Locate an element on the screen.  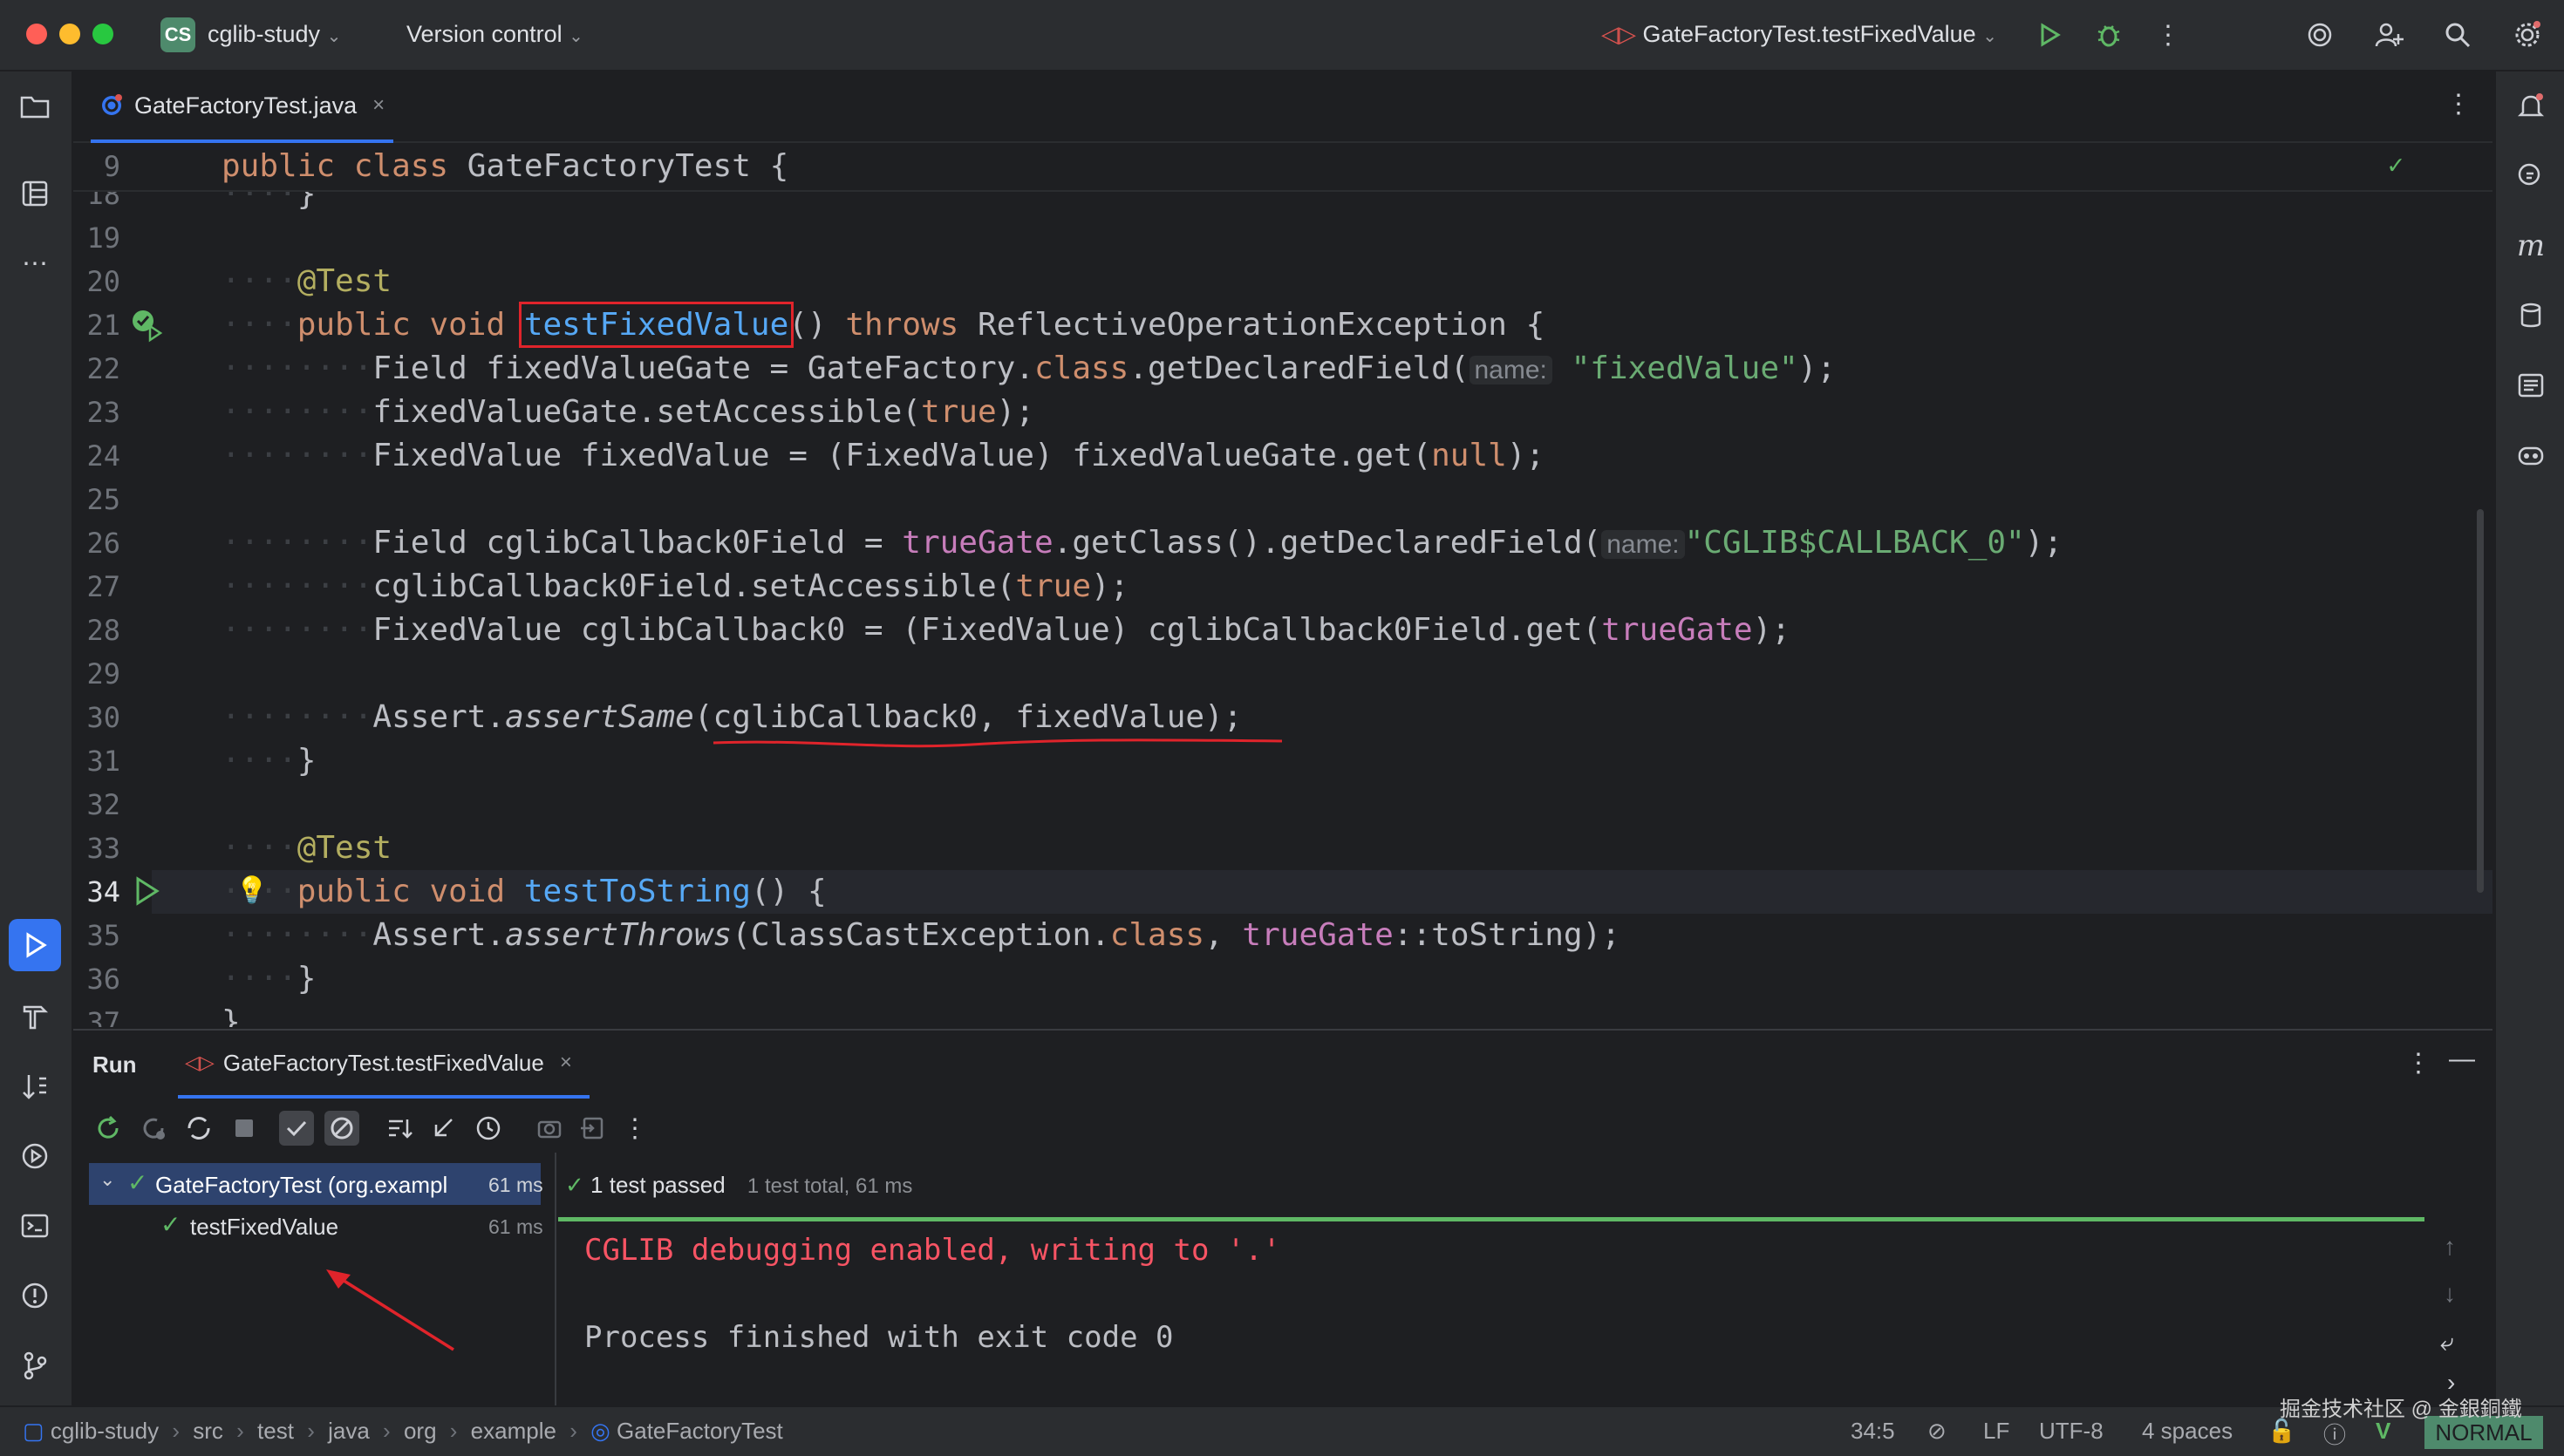
code-line: ····public void testToString() { is located at coordinates (524, 891).